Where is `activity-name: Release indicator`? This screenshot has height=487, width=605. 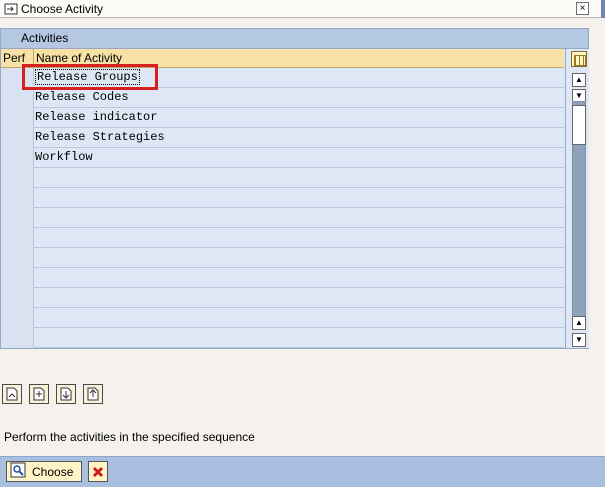 activity-name: Release indicator is located at coordinates (96, 117).